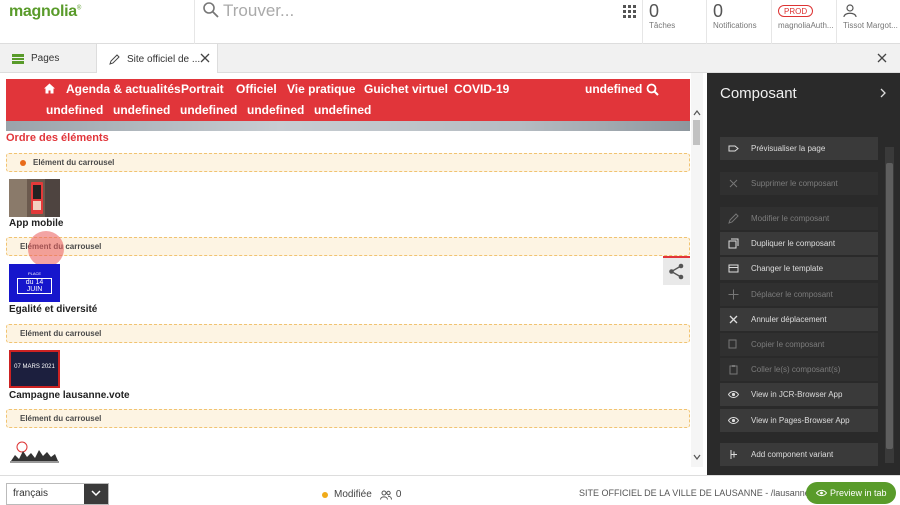 The height and width of the screenshot is (505, 900). What do you see at coordinates (23, 163) in the screenshot?
I see `selected-indicator-dot` at bounding box center [23, 163].